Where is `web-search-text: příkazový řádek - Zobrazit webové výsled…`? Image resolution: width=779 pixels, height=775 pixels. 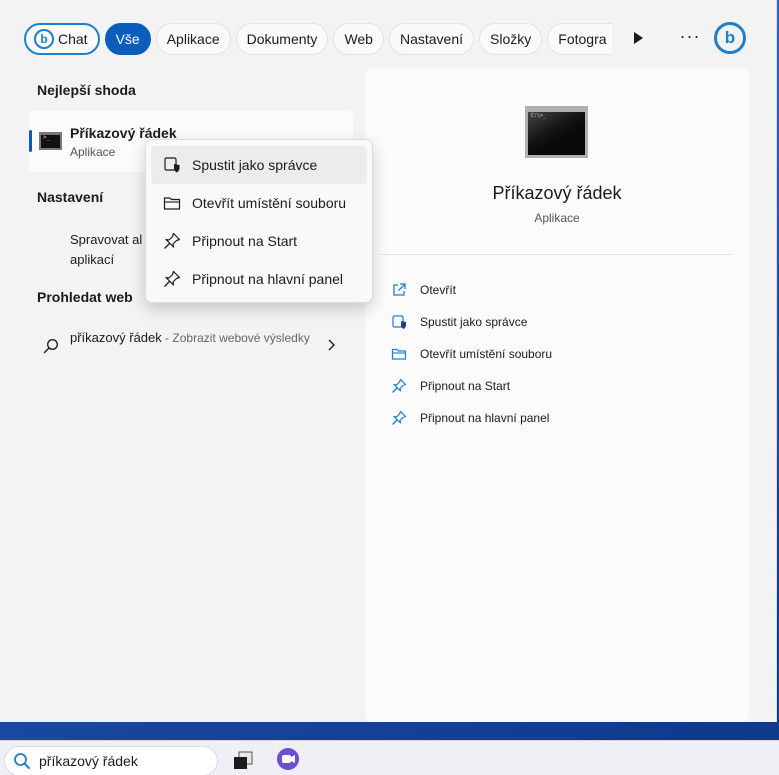
web-search-text: příkazový řádek - Zobrazit webové výsled… is located at coordinates (190, 338).